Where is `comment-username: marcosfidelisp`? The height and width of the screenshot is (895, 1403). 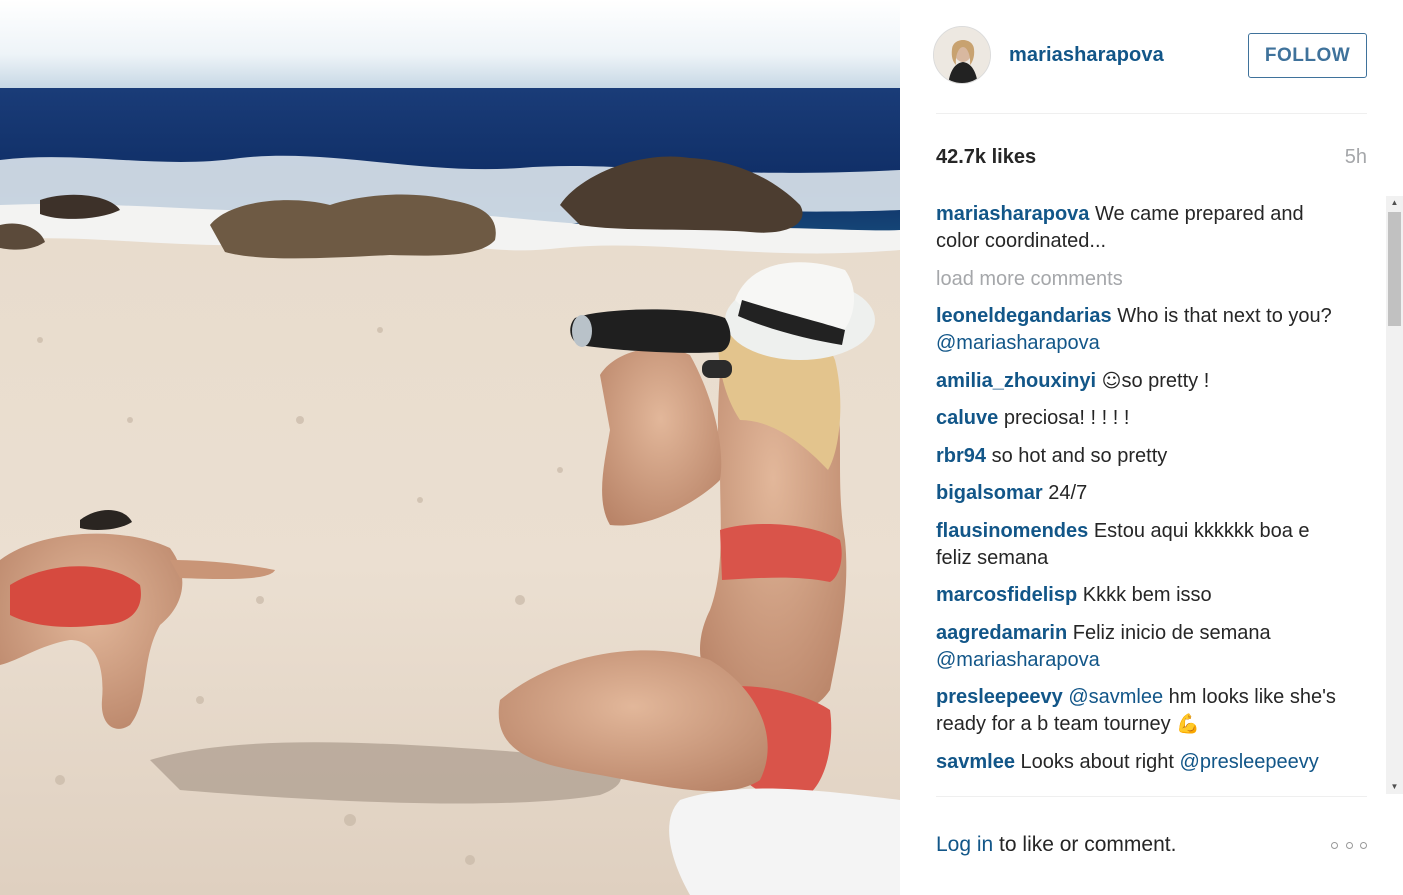
comment-username: marcosfidelisp is located at coordinates (1006, 595).